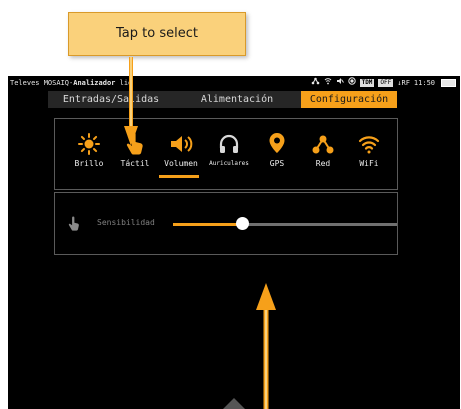 The image size is (461, 409). I want to click on sensitivity-slider-knob, so click(242, 223).